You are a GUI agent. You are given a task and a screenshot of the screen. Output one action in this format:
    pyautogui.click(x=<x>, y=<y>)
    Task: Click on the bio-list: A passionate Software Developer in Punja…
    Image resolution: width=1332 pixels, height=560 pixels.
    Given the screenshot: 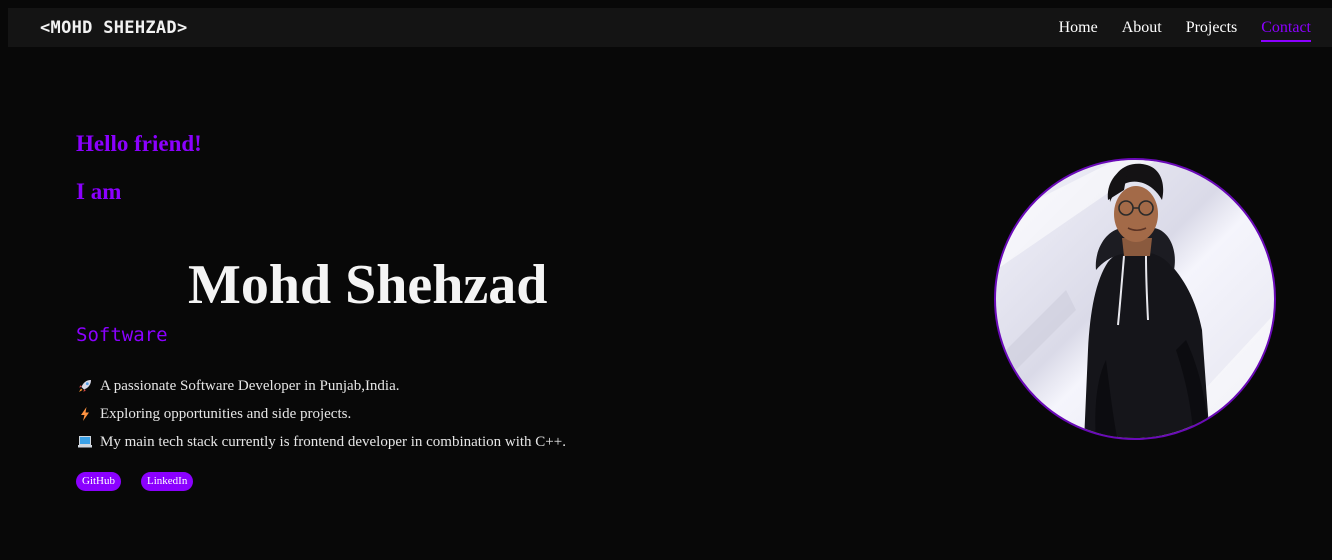 What is the action you would take?
    pyautogui.click(x=321, y=414)
    